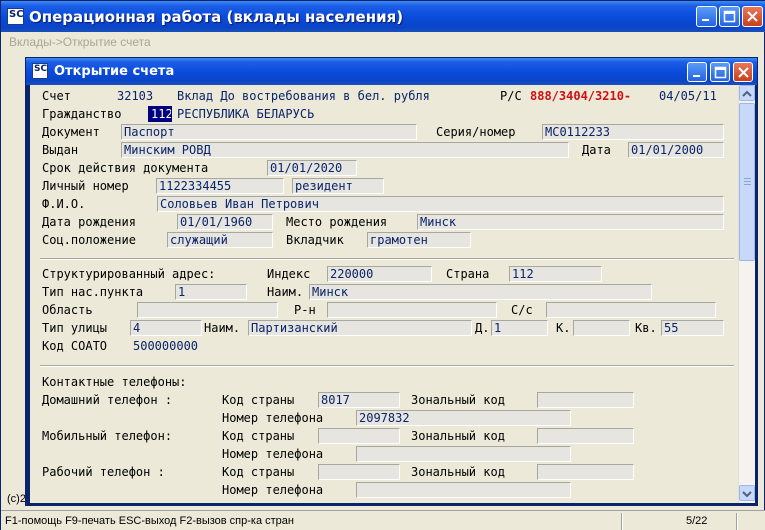 The height and width of the screenshot is (530, 765). I want to click on contacts-heading: Контактные телефоны:, so click(114, 382).